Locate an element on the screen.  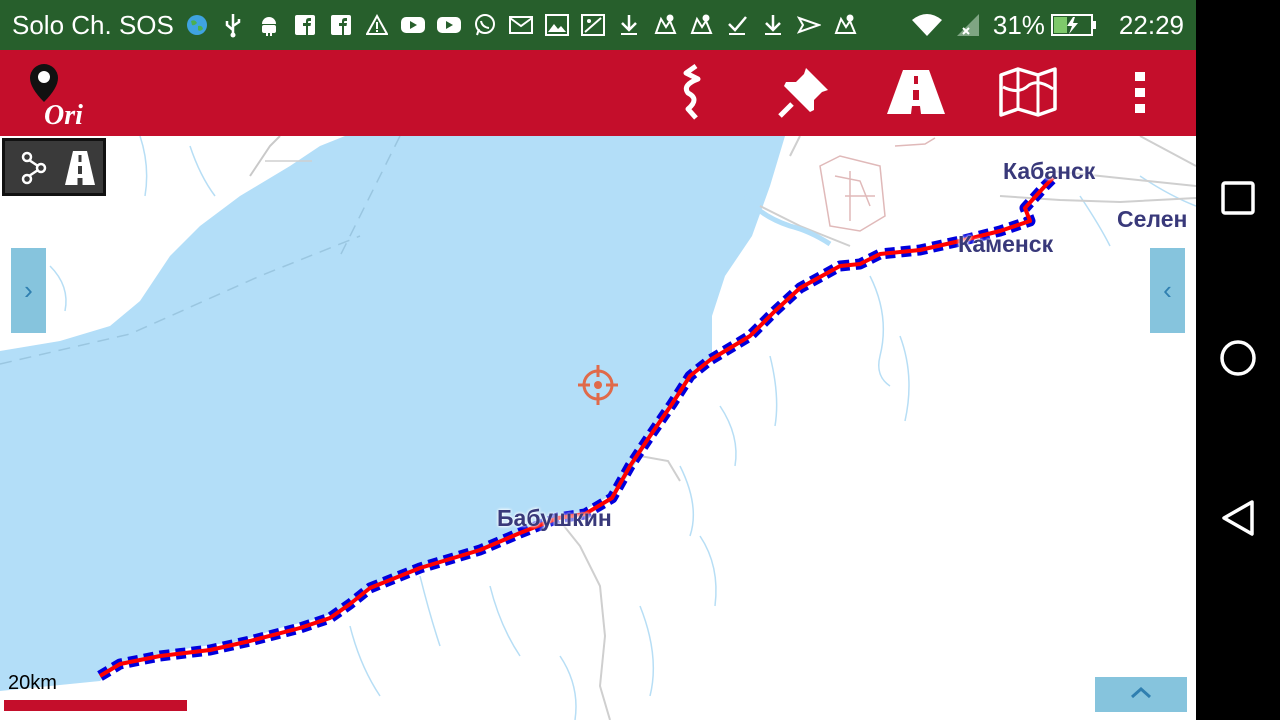
back-button is located at coordinates (1238, 520).